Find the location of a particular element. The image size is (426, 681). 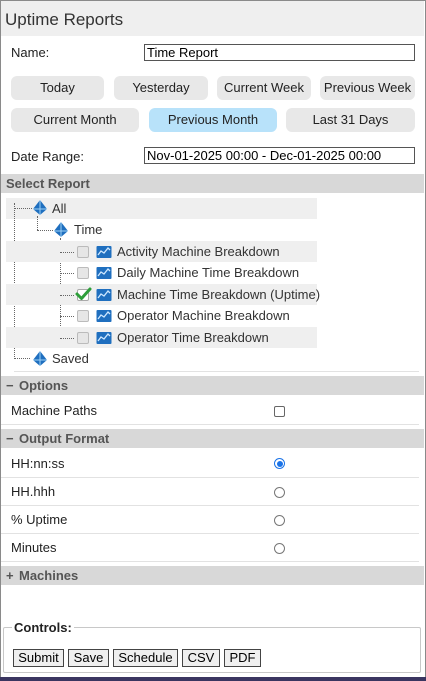

format-row: Minutes is located at coordinates (210, 548).